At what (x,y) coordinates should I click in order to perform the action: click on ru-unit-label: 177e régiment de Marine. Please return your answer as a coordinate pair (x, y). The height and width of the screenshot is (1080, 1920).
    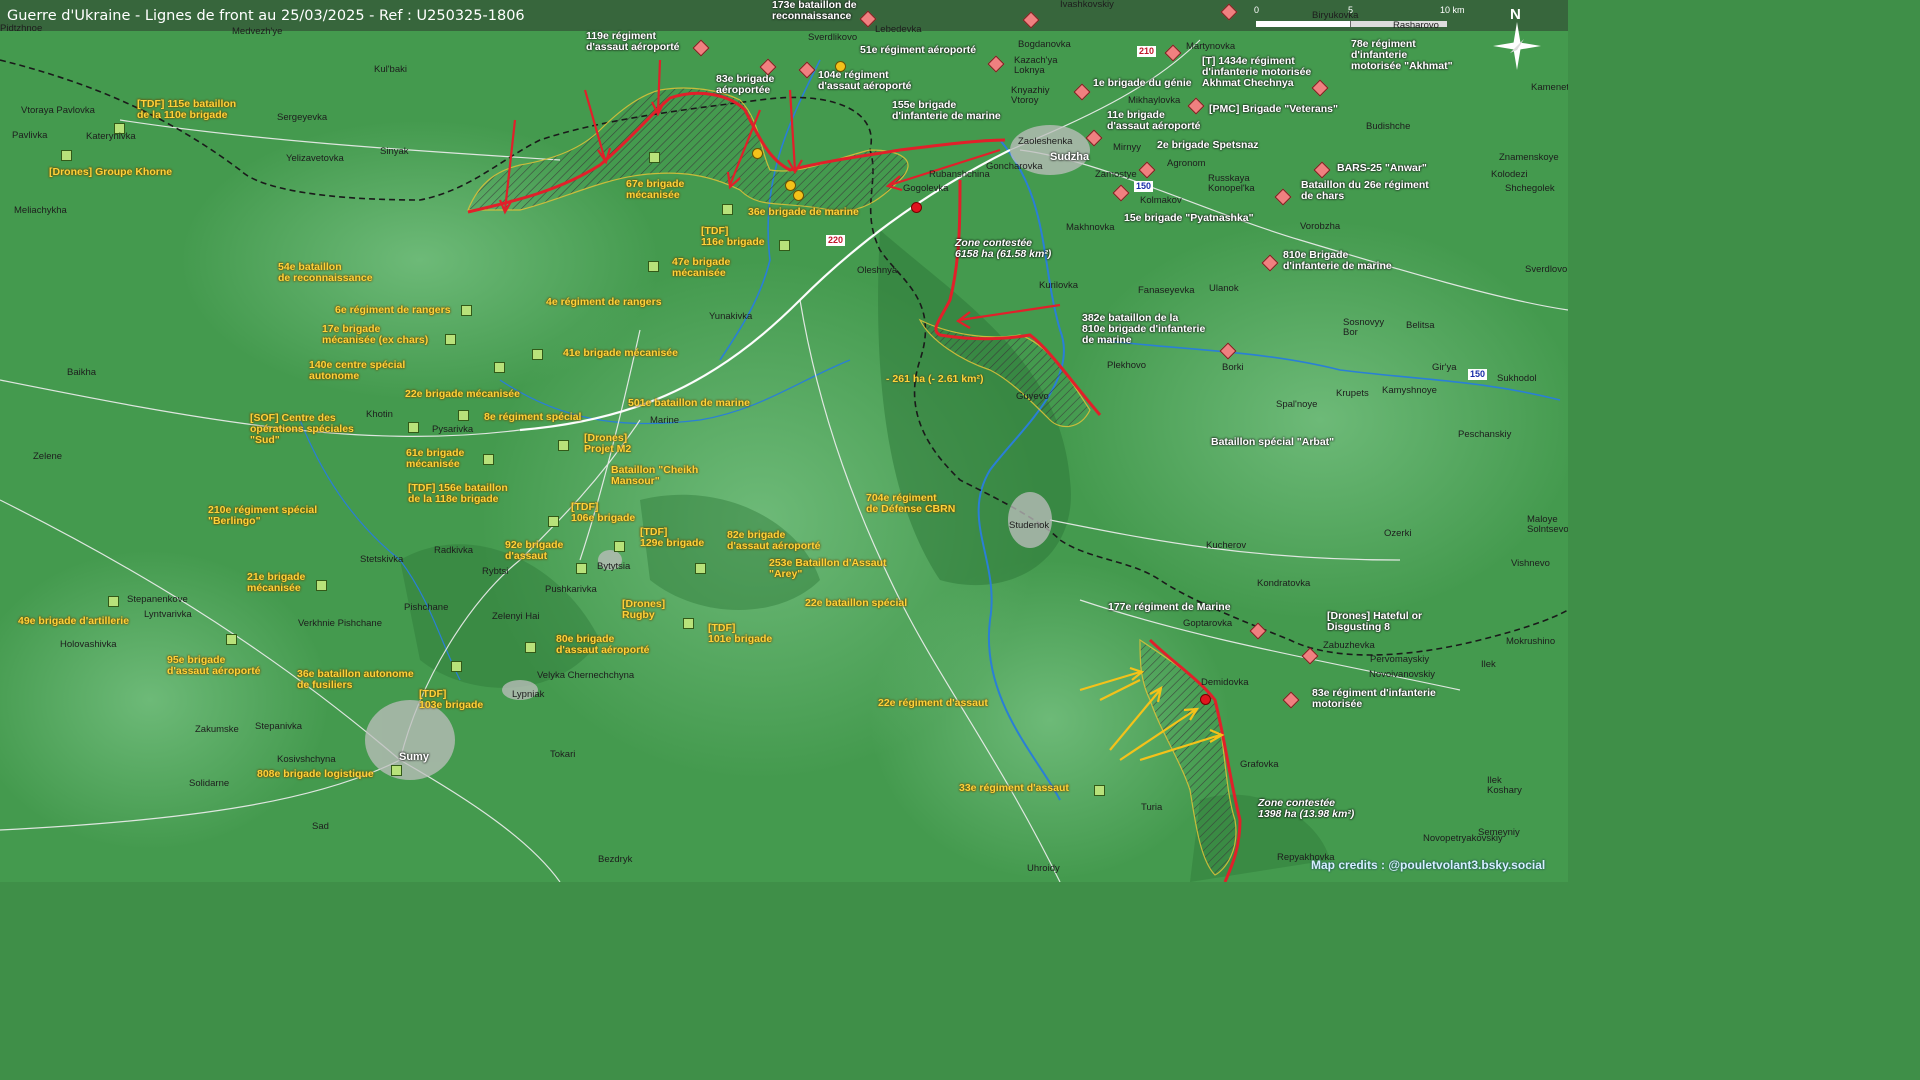
    Looking at the image, I should click on (1169, 607).